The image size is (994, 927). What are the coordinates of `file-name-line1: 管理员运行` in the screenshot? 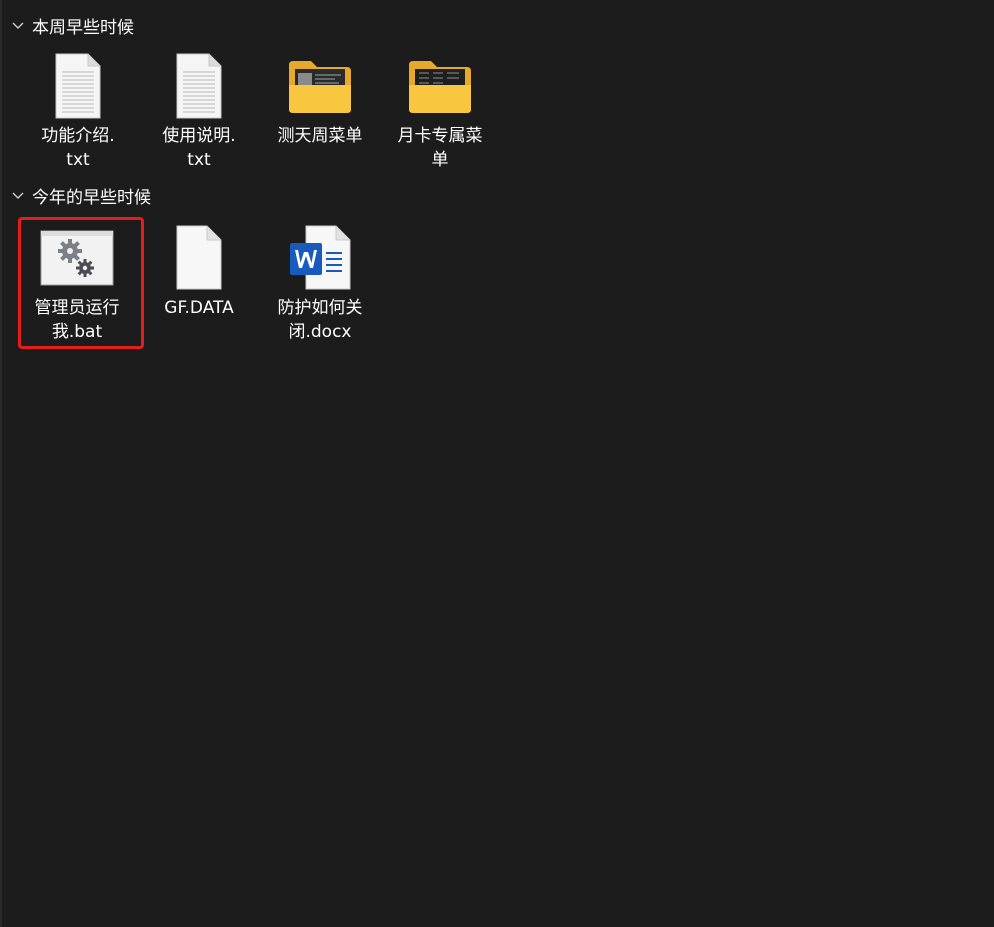 It's located at (77, 308).